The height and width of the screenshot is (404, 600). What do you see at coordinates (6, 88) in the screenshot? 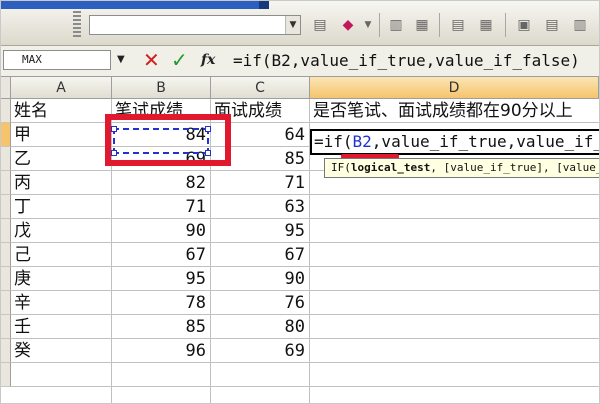
I see `select-all-corner` at bounding box center [6, 88].